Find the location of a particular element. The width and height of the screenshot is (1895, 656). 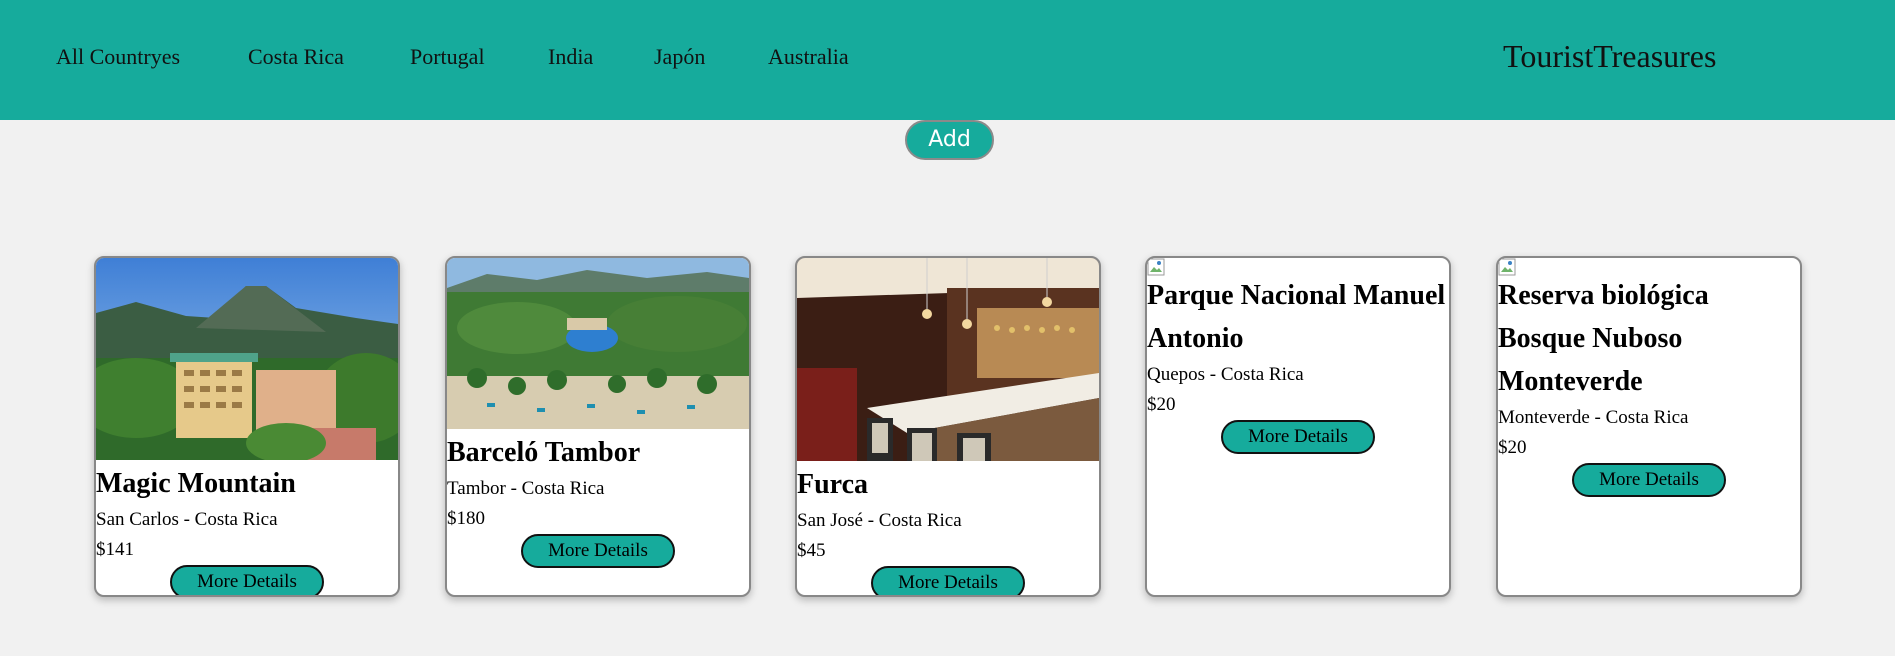

card-location: San José - Costa Rica is located at coordinates (879, 520).